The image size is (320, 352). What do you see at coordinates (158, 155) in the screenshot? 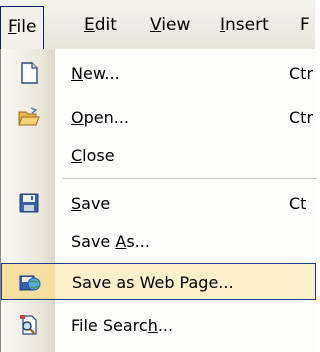
I see `menu-item-close: Close` at bounding box center [158, 155].